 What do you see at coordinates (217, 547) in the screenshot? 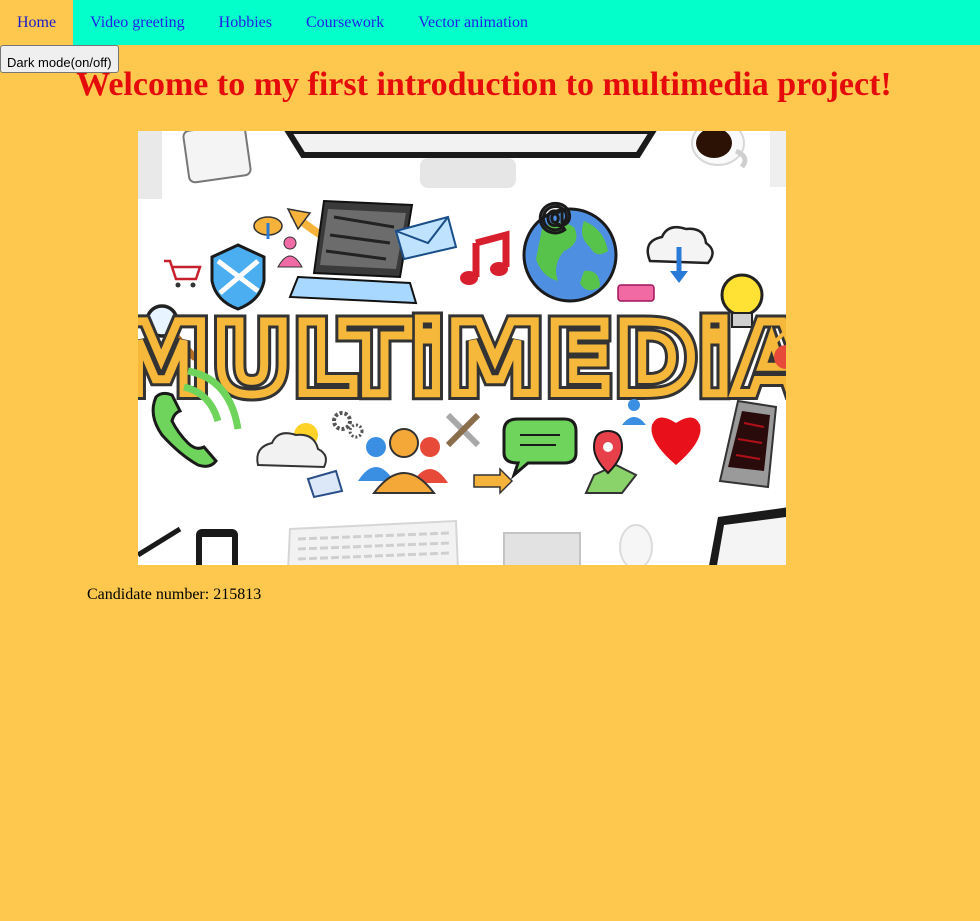
I see `smartphone-icon` at bounding box center [217, 547].